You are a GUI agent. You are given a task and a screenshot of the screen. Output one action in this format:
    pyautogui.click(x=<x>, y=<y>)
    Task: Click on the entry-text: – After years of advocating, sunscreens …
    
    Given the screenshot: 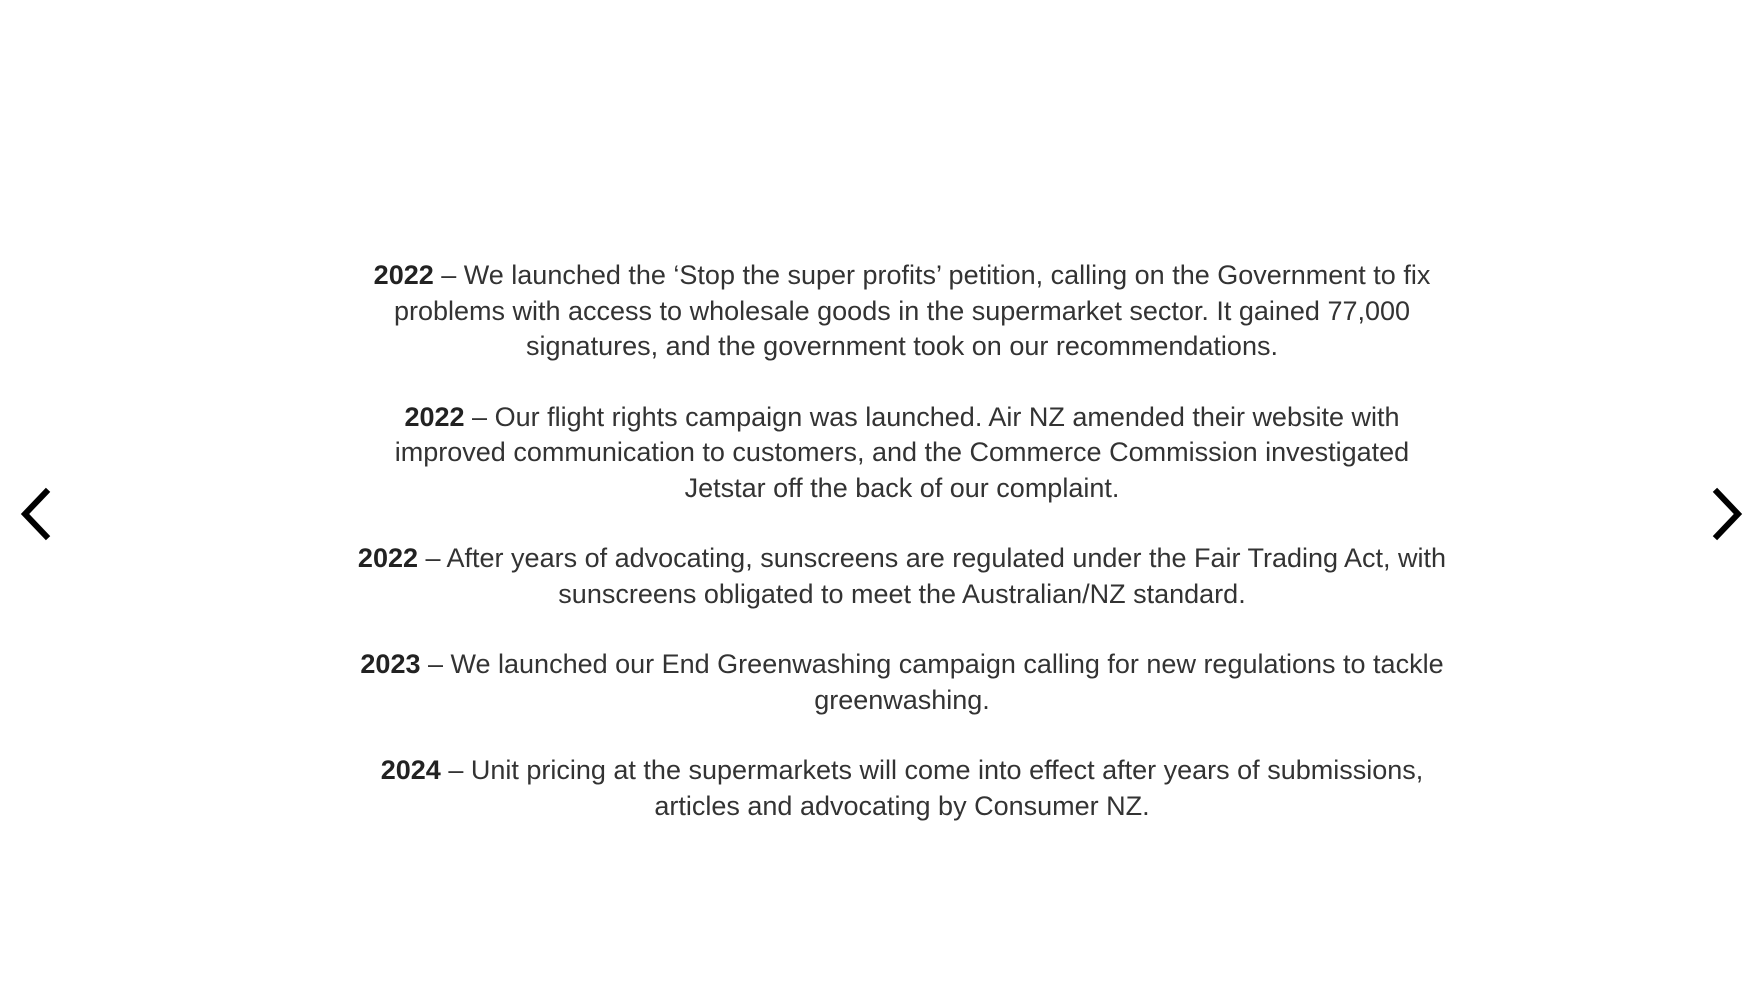 What is the action you would take?
    pyautogui.click(x=932, y=576)
    